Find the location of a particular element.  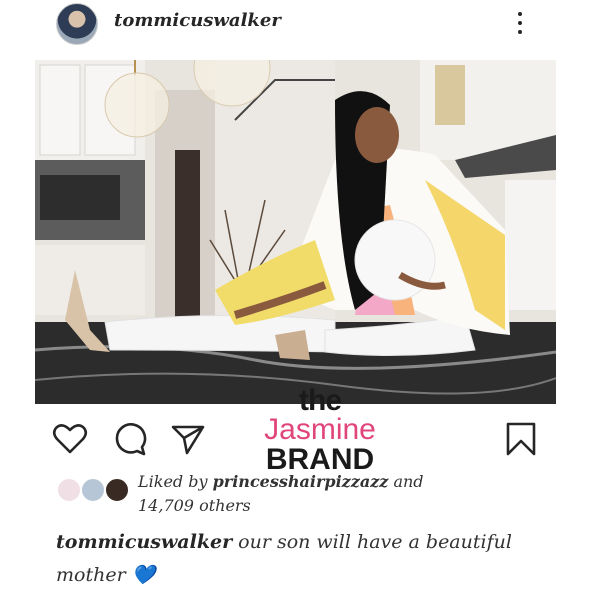

watermark-line1: the is located at coordinates (320, 400).